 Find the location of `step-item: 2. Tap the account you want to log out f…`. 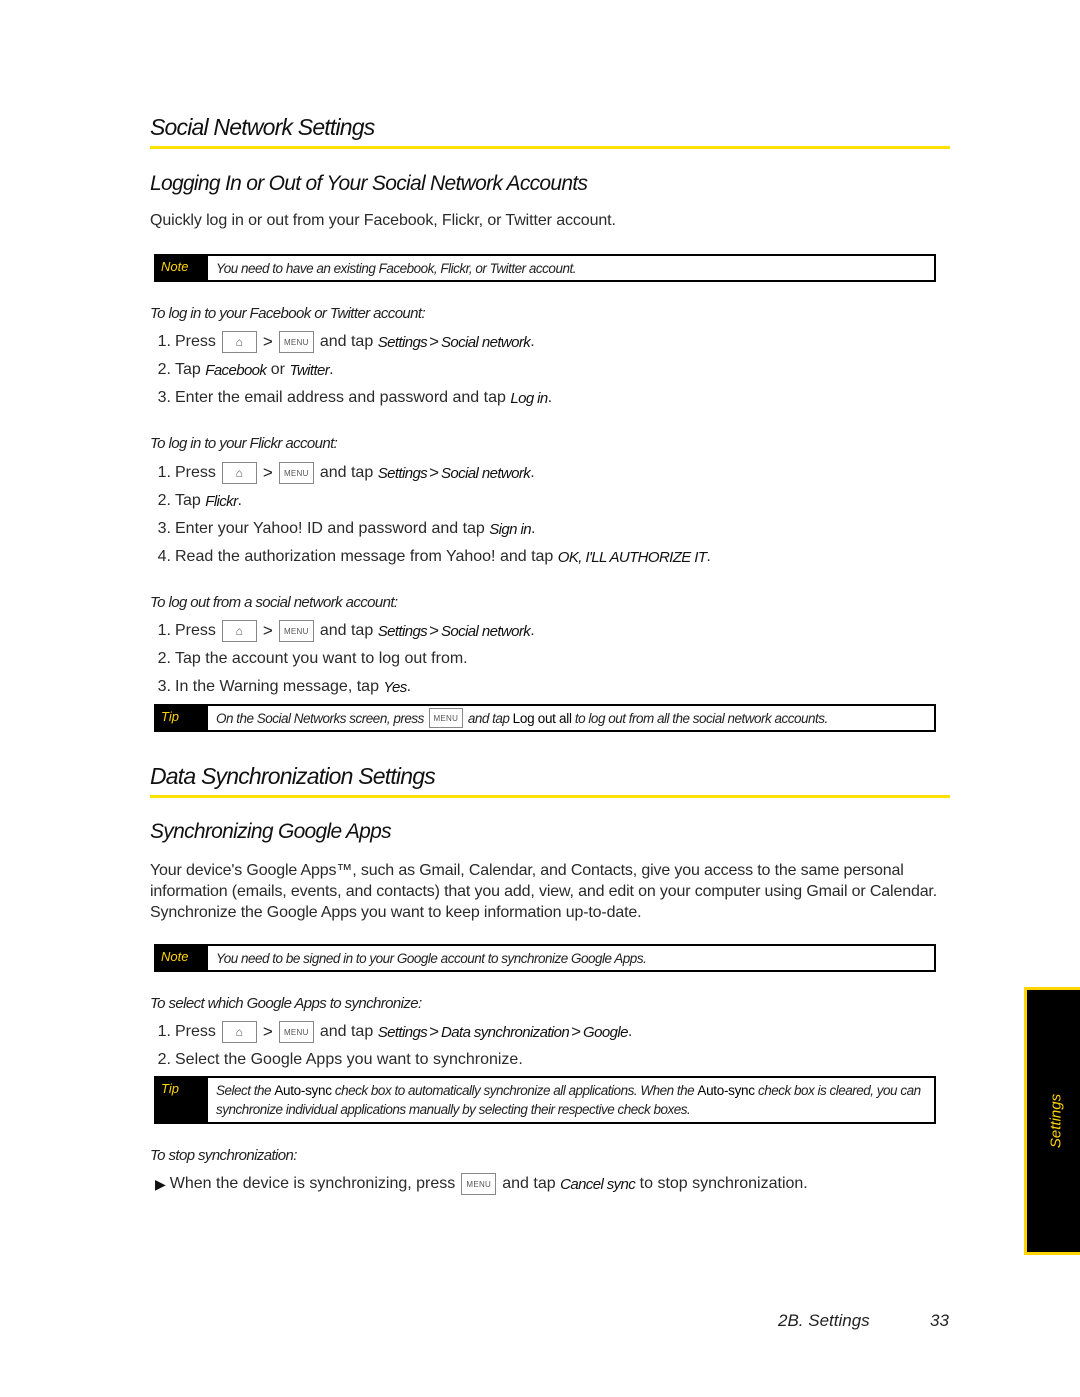

step-item: 2. Tap the account you want to log out f… is located at coordinates (312, 658).